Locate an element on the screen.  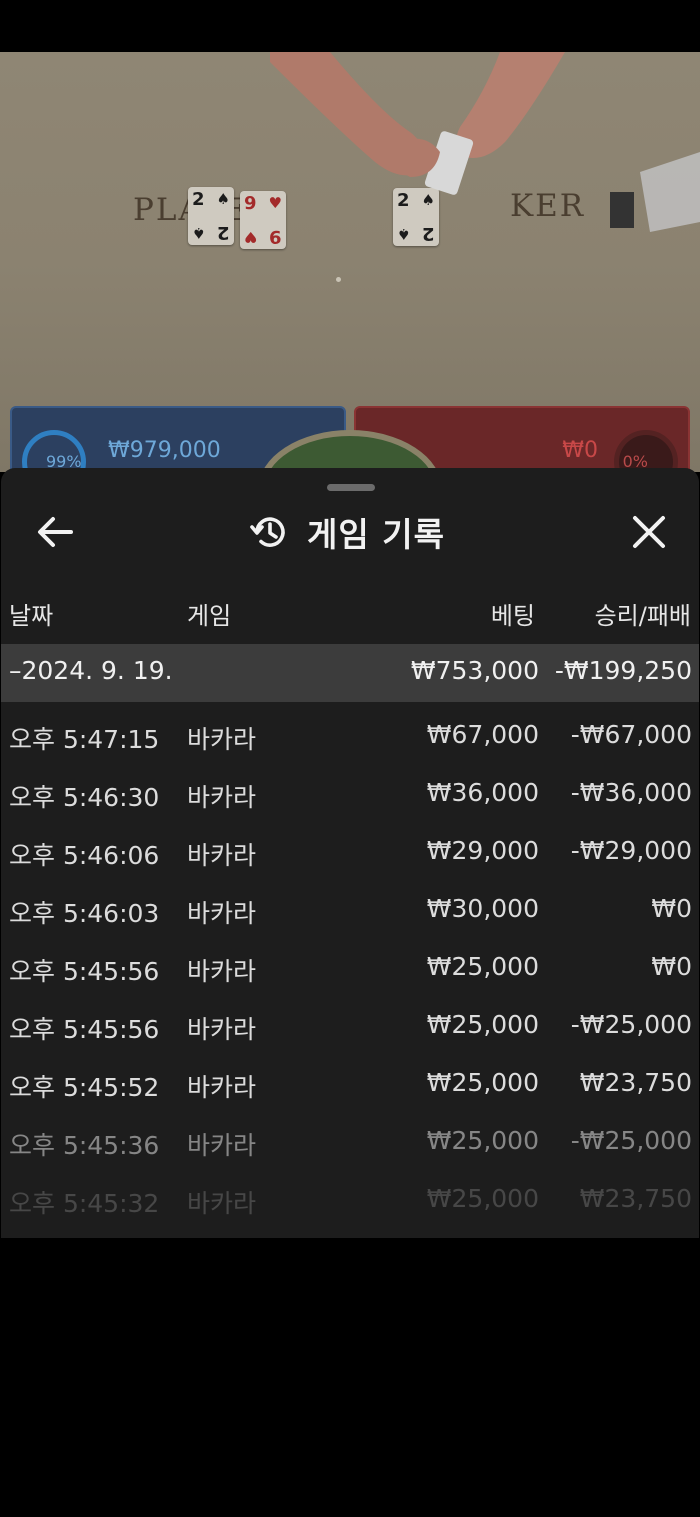
history-icon is located at coordinates (267, 532).